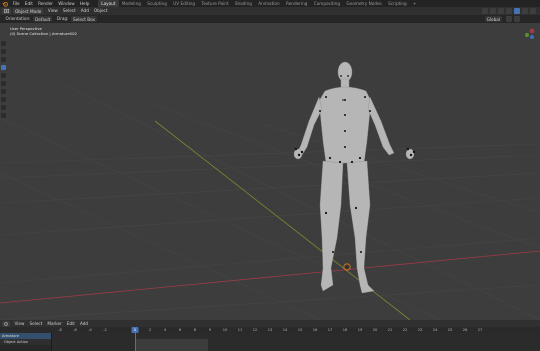  Describe the element at coordinates (3, 43) in the screenshot. I see `tweak-tool-icon` at that location.